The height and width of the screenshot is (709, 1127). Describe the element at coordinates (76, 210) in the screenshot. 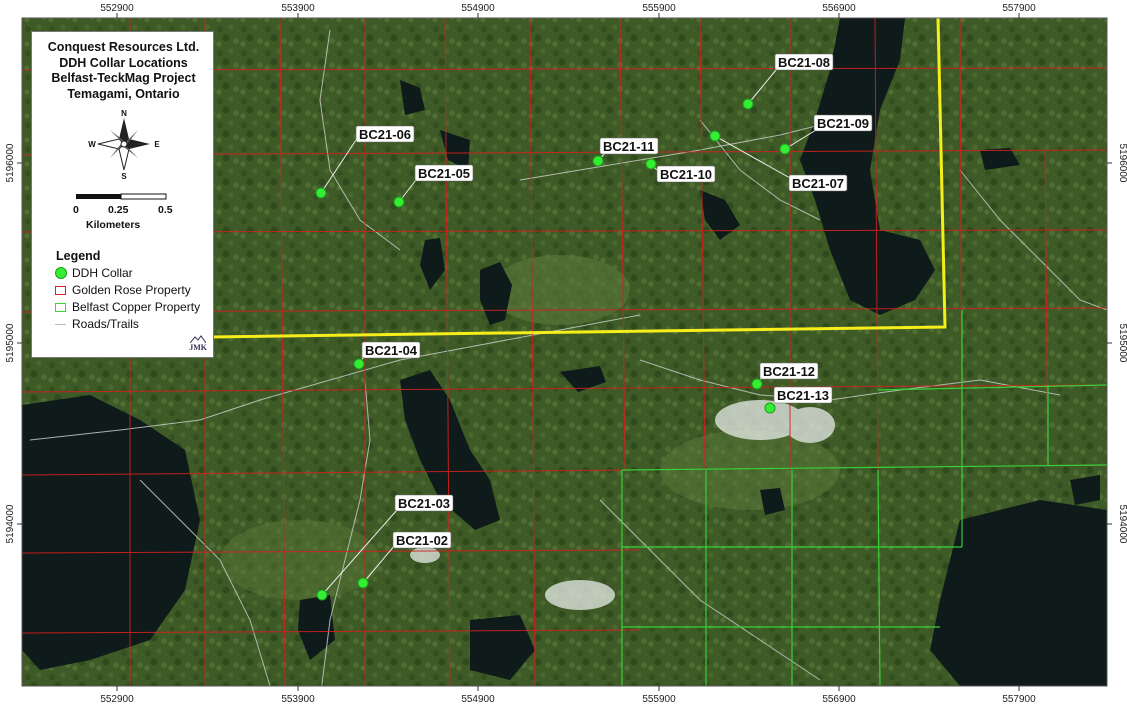

I see `scale-label-0: 0` at that location.